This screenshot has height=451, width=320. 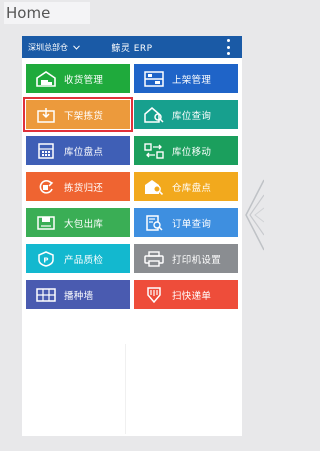 I want to click on location-search-icon, so click(x=154, y=115).